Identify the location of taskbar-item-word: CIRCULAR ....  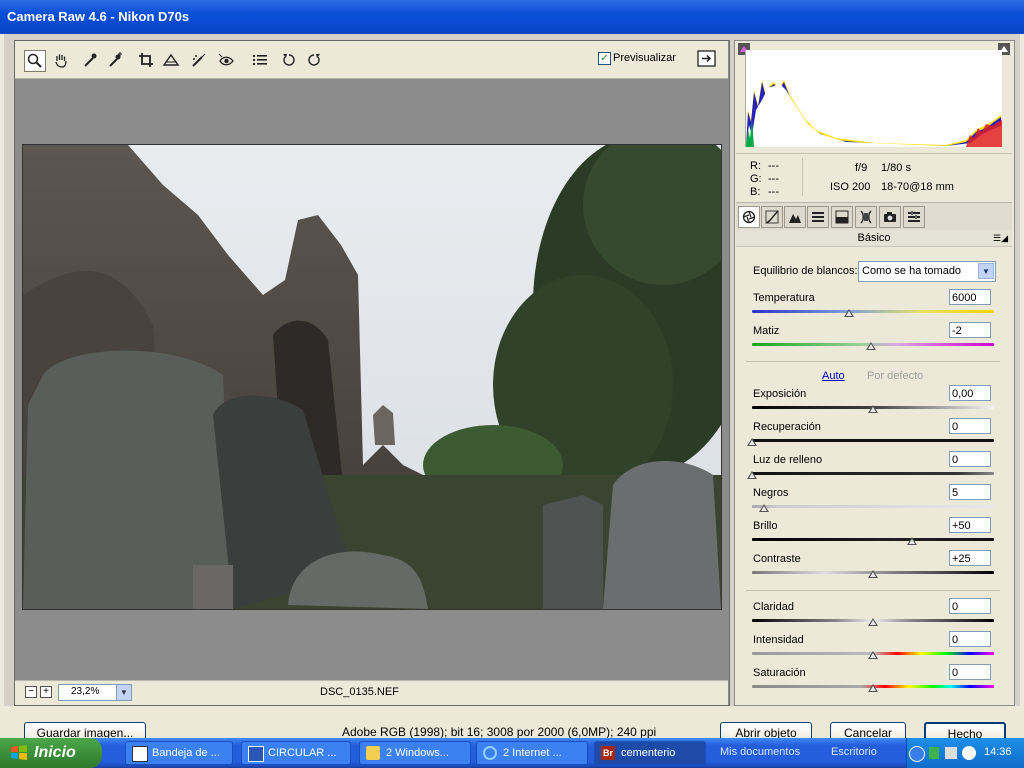
(296, 753).